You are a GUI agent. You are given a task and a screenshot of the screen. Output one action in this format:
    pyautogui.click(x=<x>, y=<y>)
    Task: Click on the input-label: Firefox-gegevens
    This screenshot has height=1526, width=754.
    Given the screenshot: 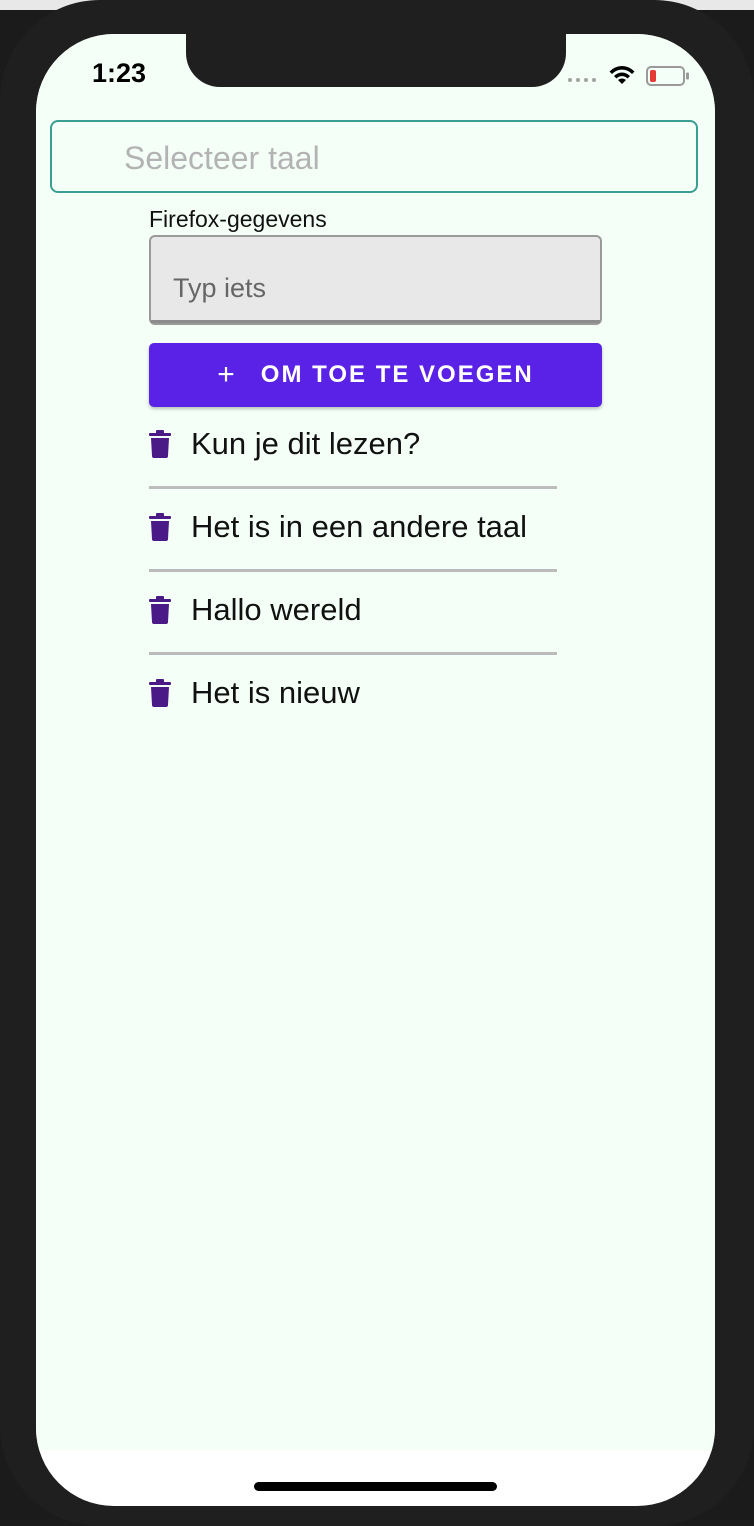 What is the action you would take?
    pyautogui.click(x=238, y=219)
    